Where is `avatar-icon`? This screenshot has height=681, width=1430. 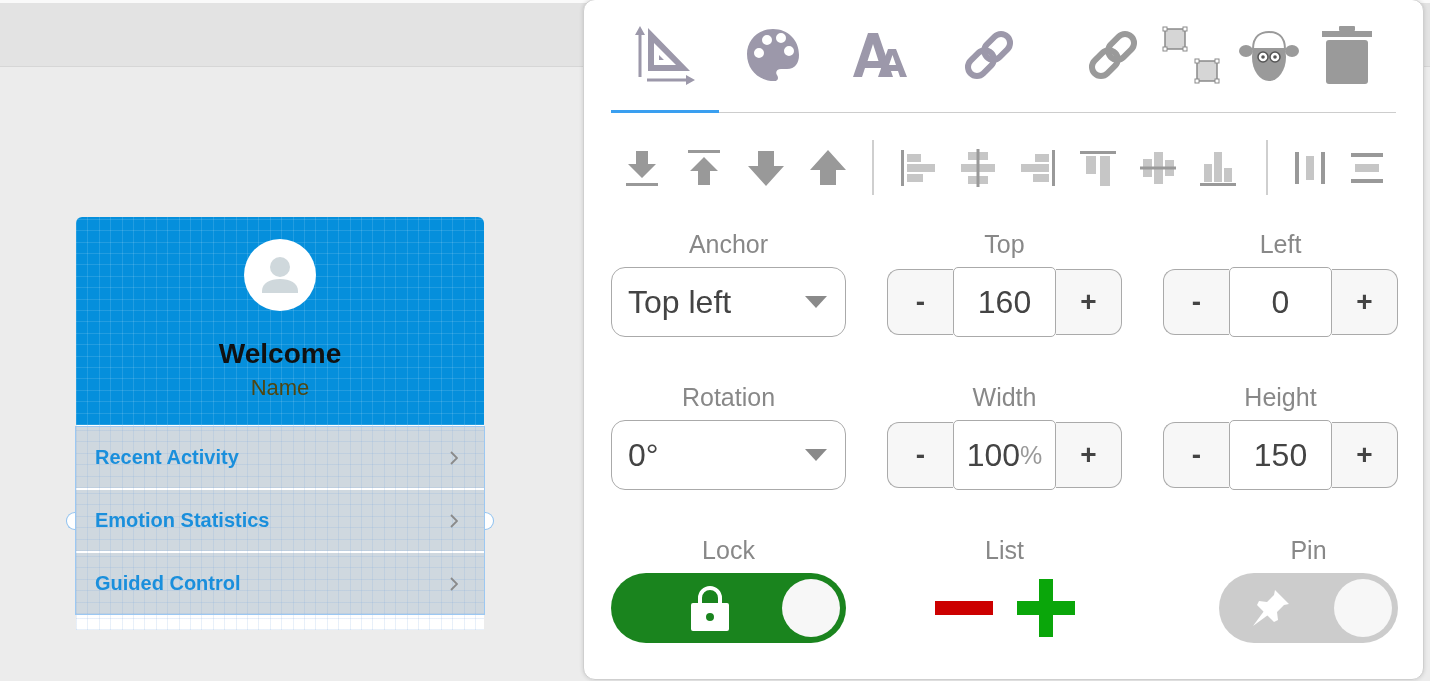
avatar-icon is located at coordinates (280, 275).